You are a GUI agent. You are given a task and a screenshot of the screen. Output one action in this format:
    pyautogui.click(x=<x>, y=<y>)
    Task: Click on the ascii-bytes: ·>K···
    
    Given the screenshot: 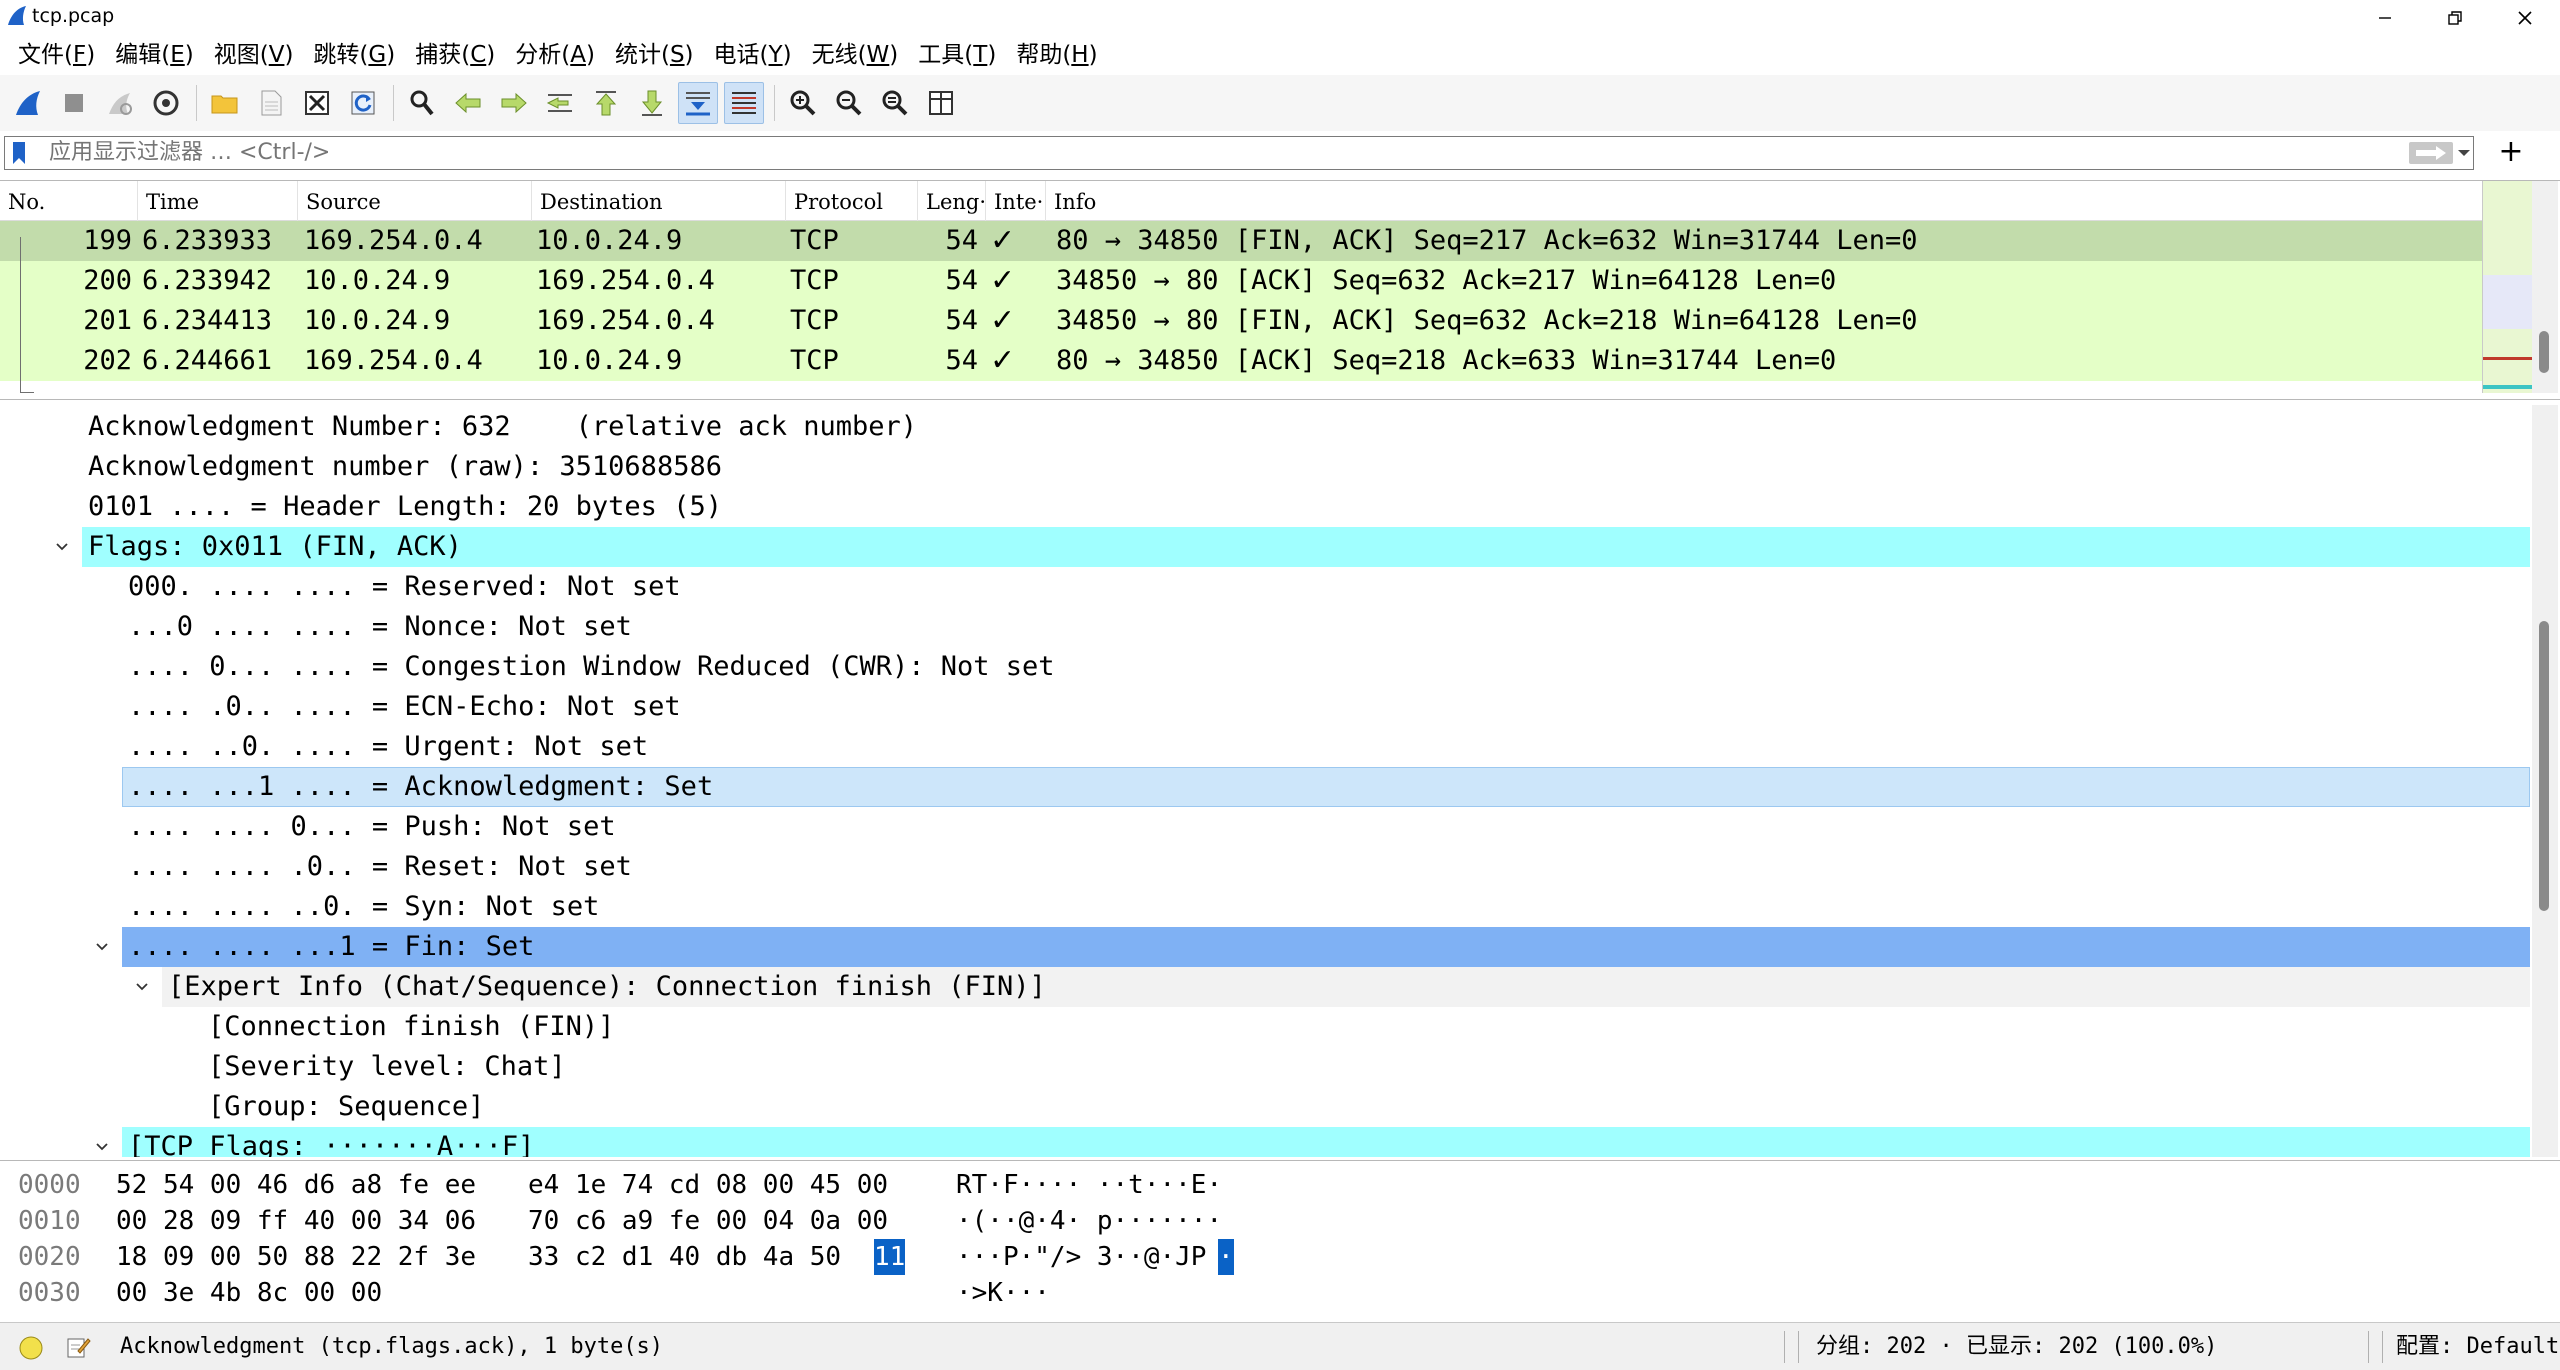 What is the action you would take?
    pyautogui.click(x=1003, y=1293)
    